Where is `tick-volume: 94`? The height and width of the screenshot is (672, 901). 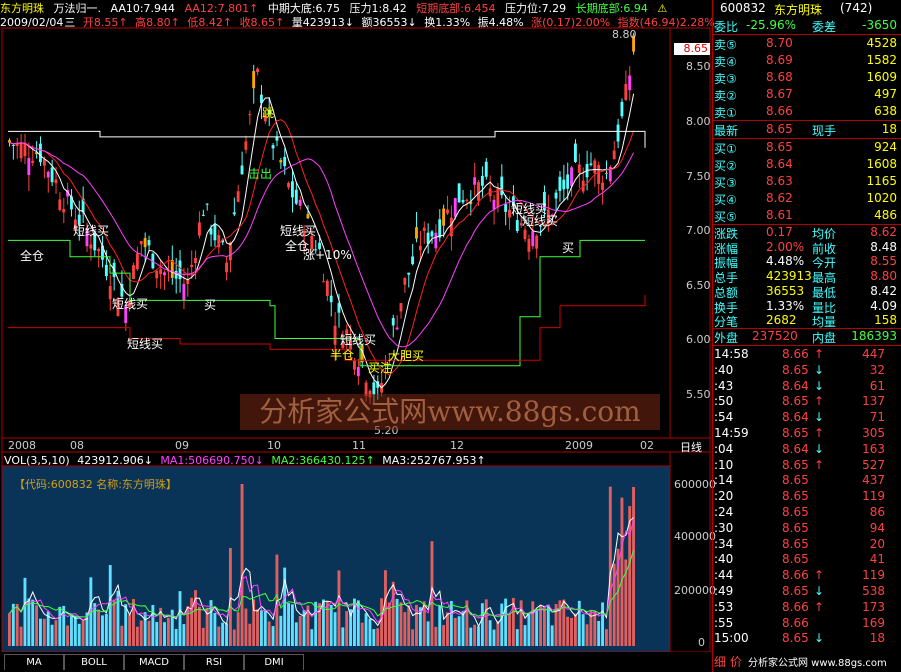
tick-volume: 94 is located at coordinates (877, 527).